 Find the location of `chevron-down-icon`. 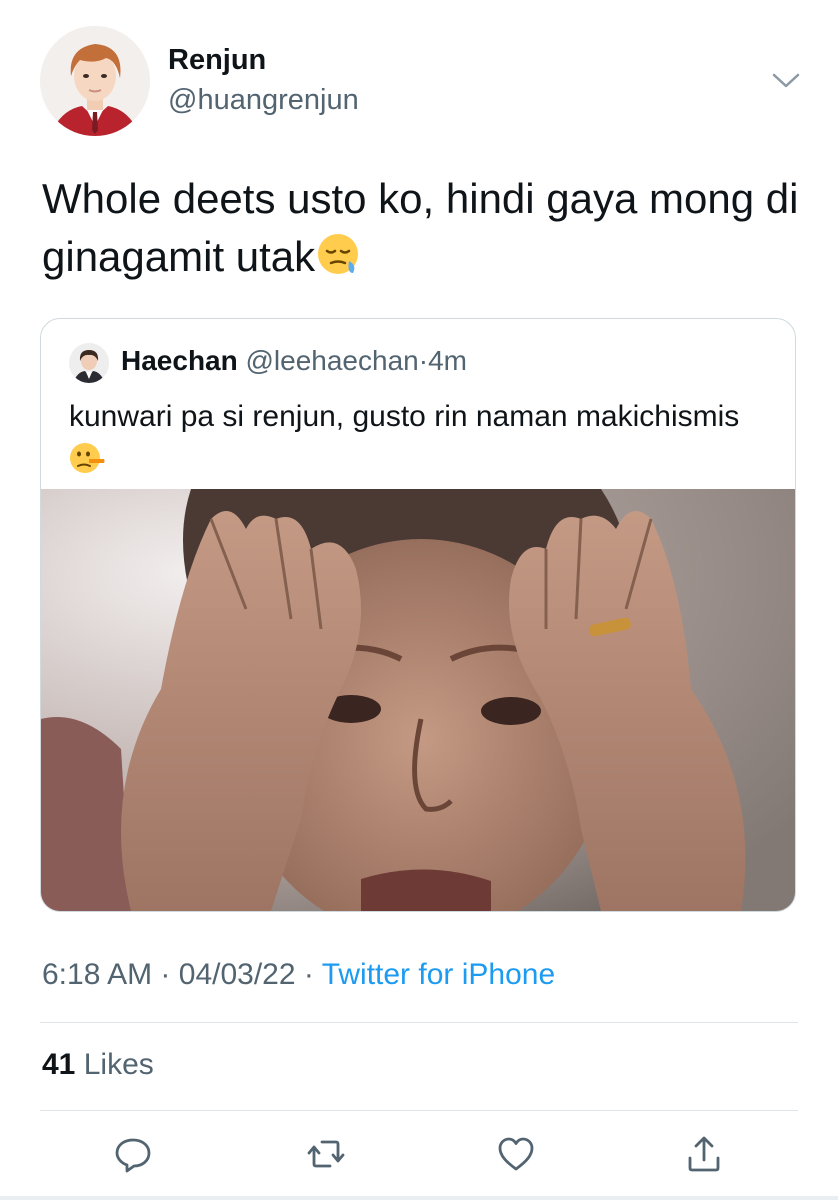

chevron-down-icon is located at coordinates (786, 80).